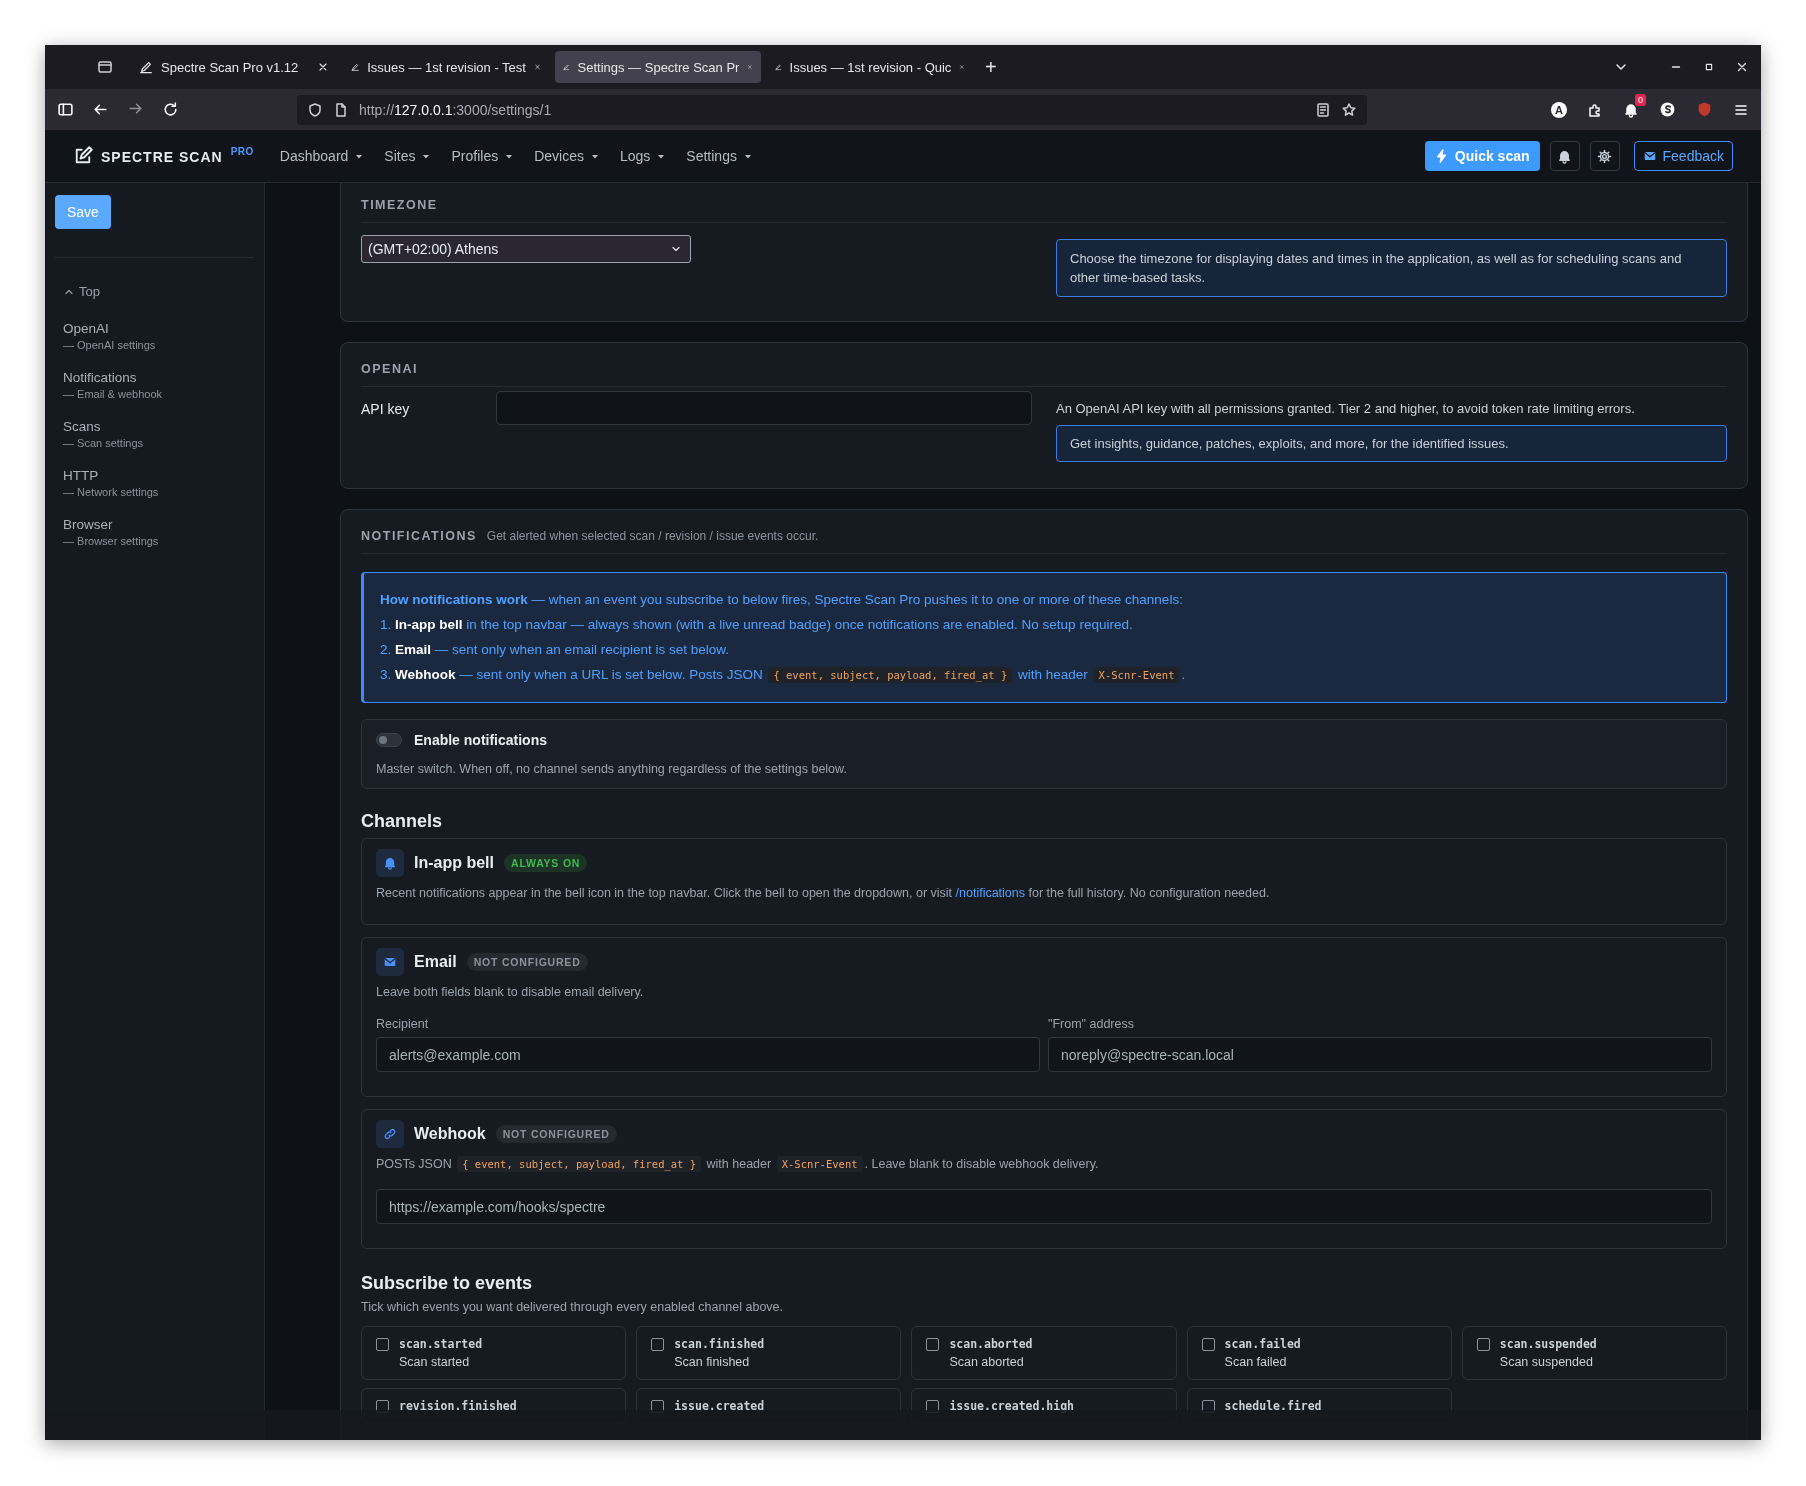 The height and width of the screenshot is (1486, 1806). Describe the element at coordinates (419, 536) in the screenshot. I see `section-heading: NOTIFICATIONS` at that location.